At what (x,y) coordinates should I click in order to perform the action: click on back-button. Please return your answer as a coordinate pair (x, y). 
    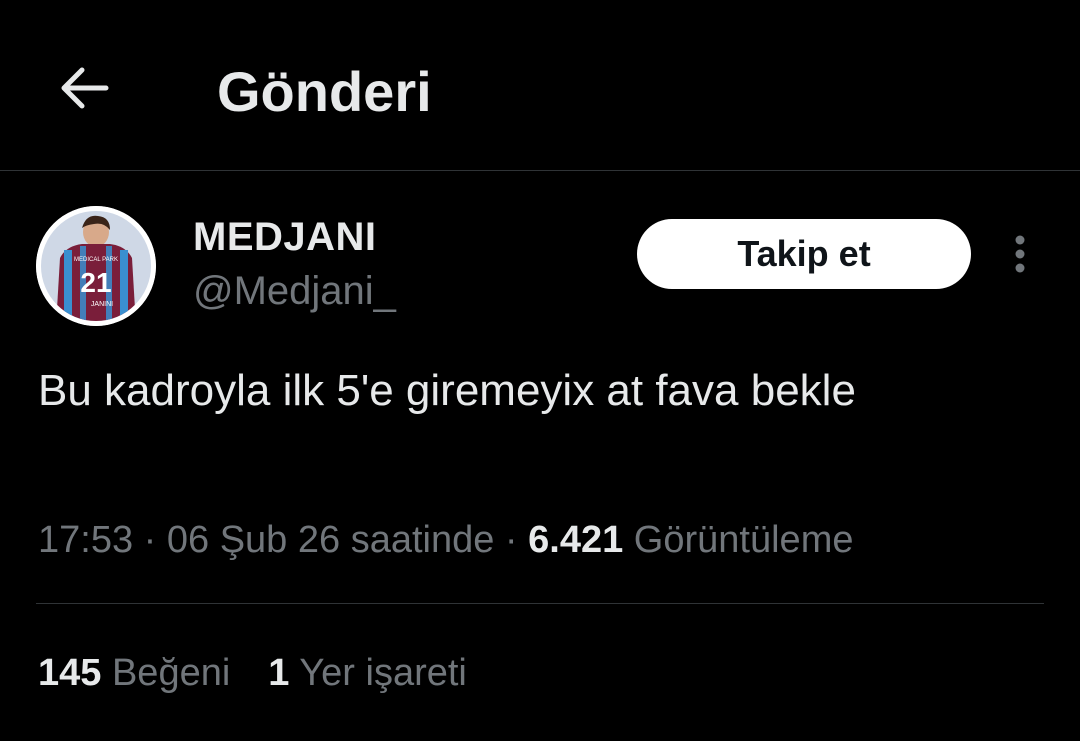
    Looking at the image, I should click on (84, 88).